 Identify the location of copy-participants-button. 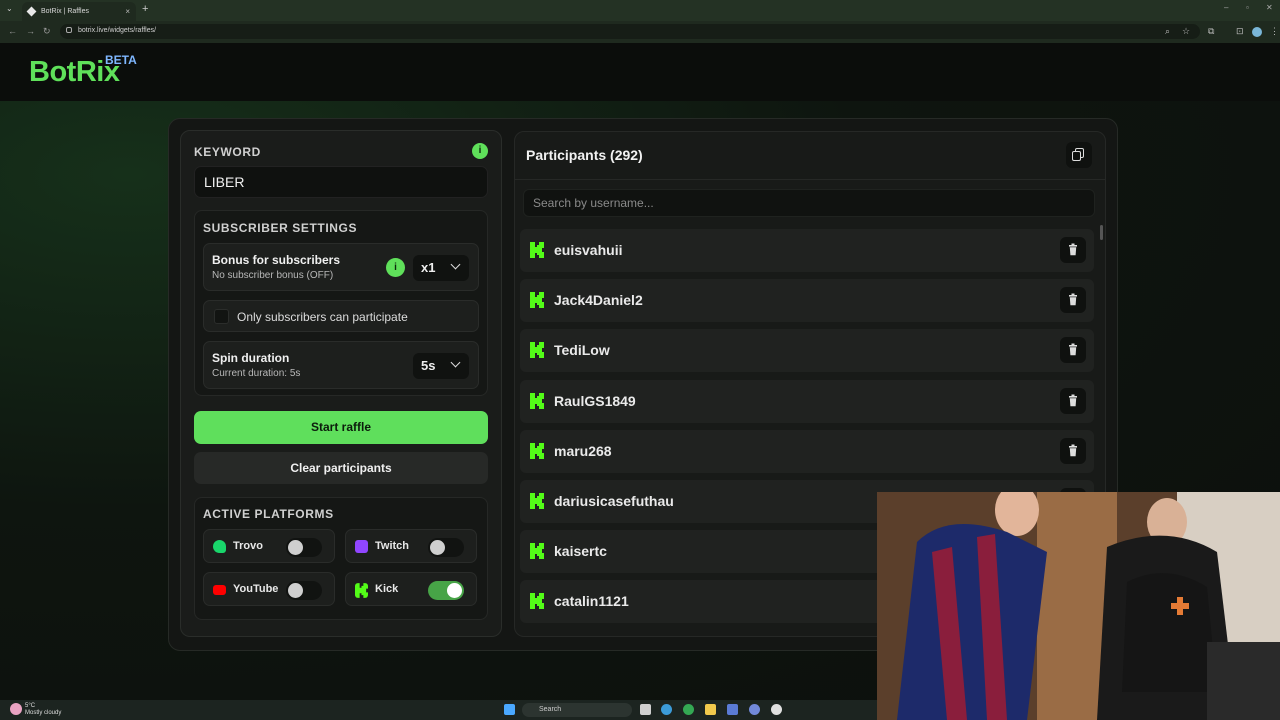
(1079, 155).